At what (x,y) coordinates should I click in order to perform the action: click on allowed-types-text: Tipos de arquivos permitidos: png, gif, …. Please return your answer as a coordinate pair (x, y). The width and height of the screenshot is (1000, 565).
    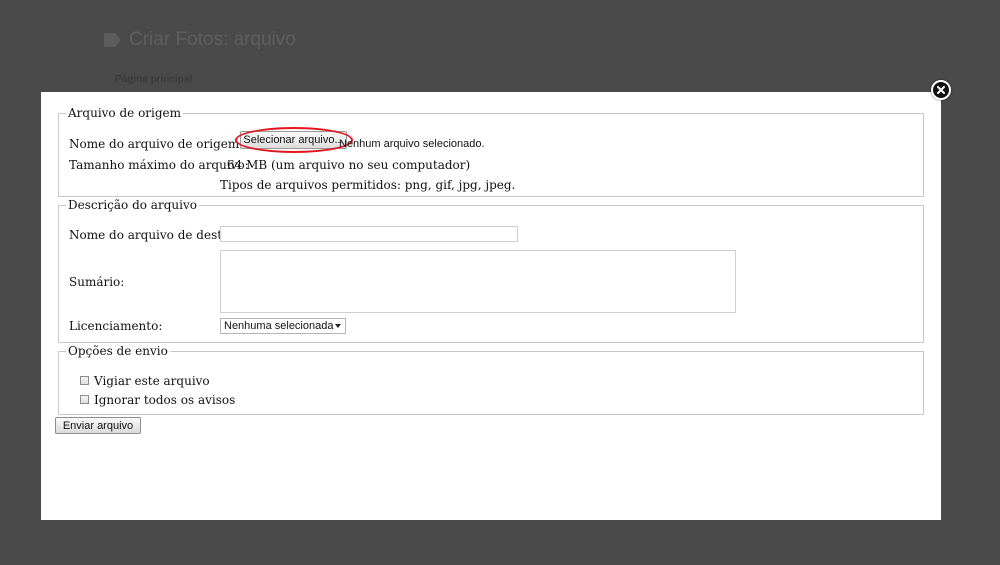
    Looking at the image, I should click on (368, 185).